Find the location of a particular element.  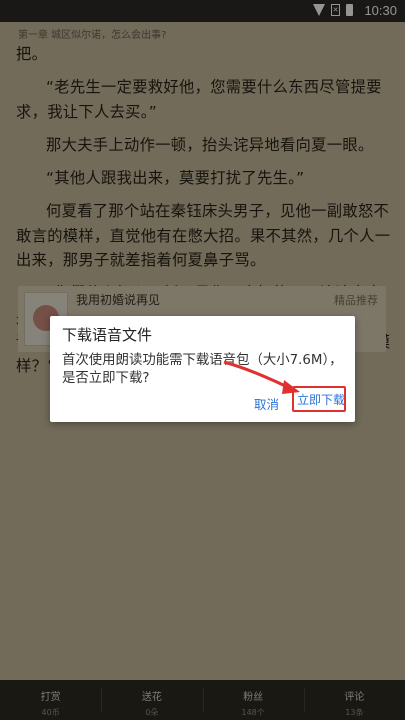

dialog-message: 首次使用朗读功能需下载语音包（大小7.6M），是否立即下载? is located at coordinates (202, 369).